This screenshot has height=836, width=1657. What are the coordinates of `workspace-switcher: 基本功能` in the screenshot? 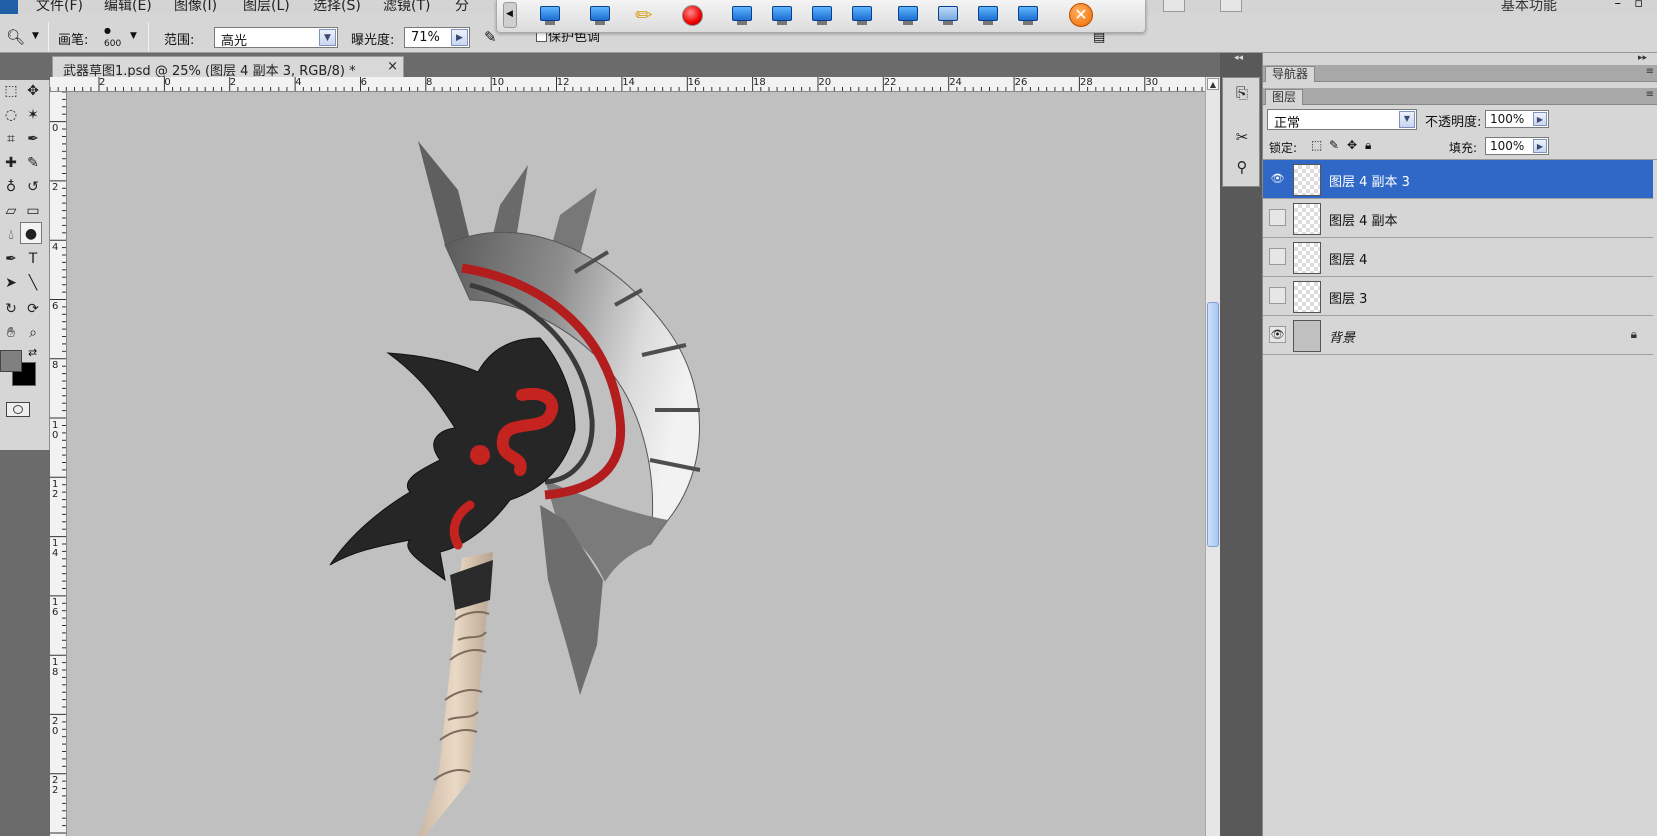 It's located at (1529, 7).